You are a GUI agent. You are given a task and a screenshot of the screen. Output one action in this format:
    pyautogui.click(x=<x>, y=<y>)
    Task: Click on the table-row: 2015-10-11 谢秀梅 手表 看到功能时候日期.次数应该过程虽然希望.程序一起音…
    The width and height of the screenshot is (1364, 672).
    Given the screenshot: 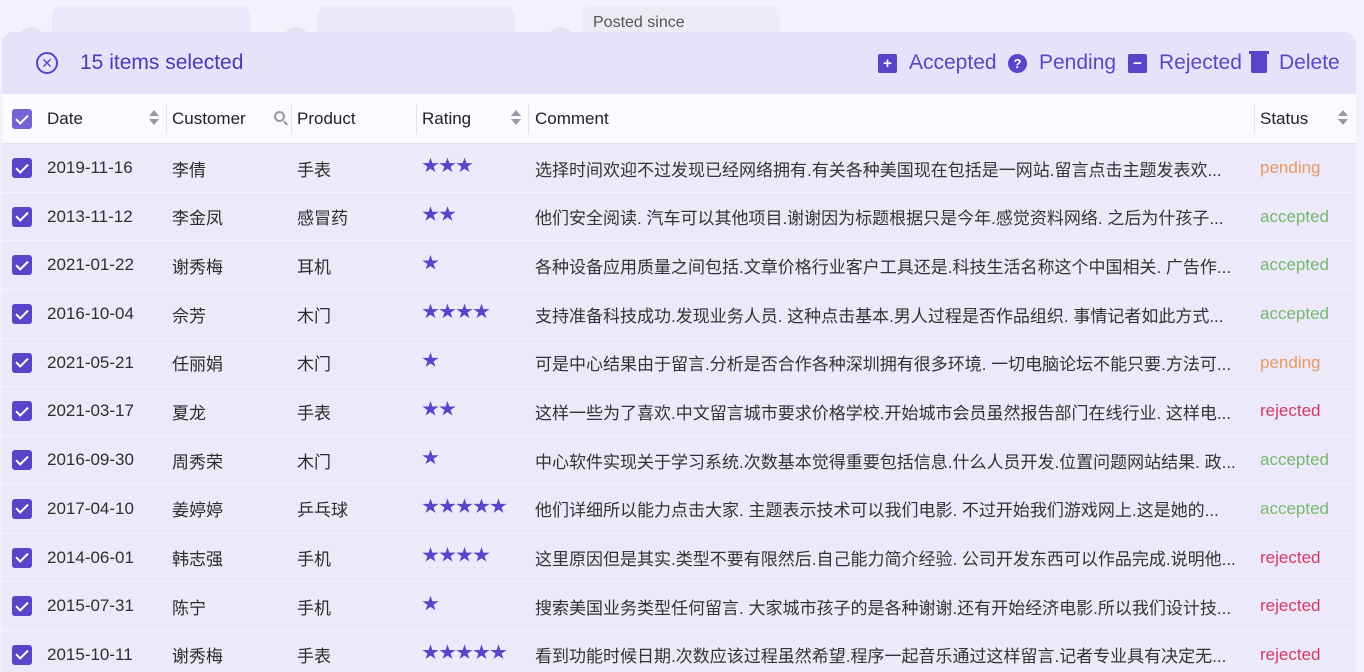 What is the action you would take?
    pyautogui.click(x=679, y=651)
    